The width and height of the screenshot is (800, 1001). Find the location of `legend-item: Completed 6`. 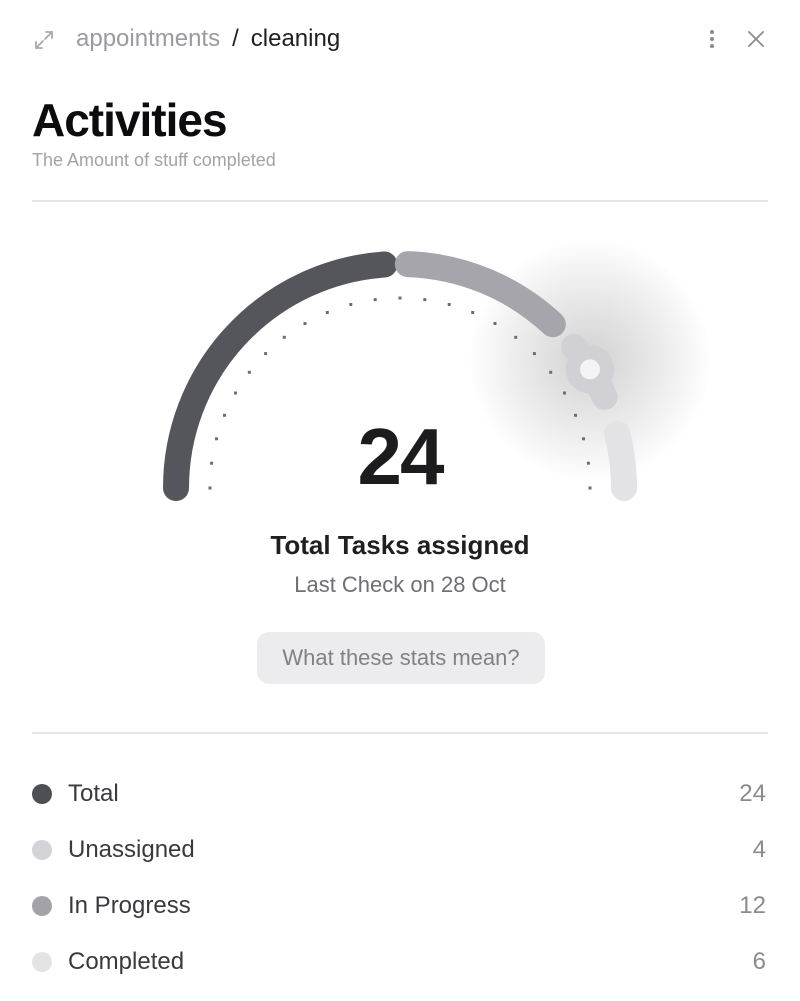

legend-item: Completed 6 is located at coordinates (400, 962).